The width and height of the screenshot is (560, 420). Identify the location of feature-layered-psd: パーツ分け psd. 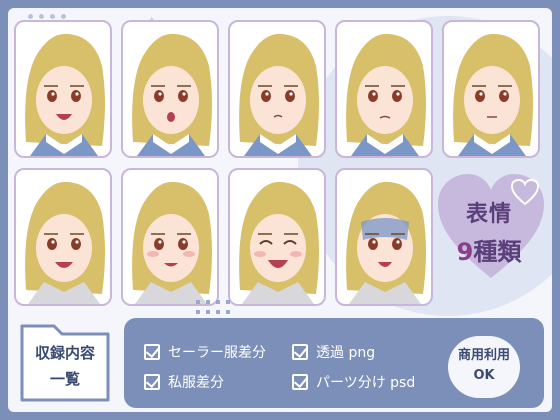
(353, 382).